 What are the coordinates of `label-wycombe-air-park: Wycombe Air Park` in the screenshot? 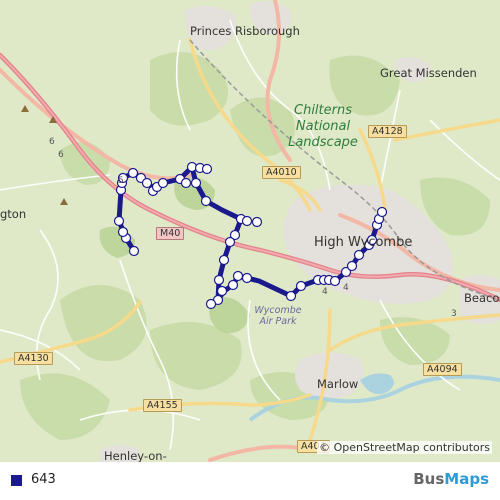 It's located at (278, 316).